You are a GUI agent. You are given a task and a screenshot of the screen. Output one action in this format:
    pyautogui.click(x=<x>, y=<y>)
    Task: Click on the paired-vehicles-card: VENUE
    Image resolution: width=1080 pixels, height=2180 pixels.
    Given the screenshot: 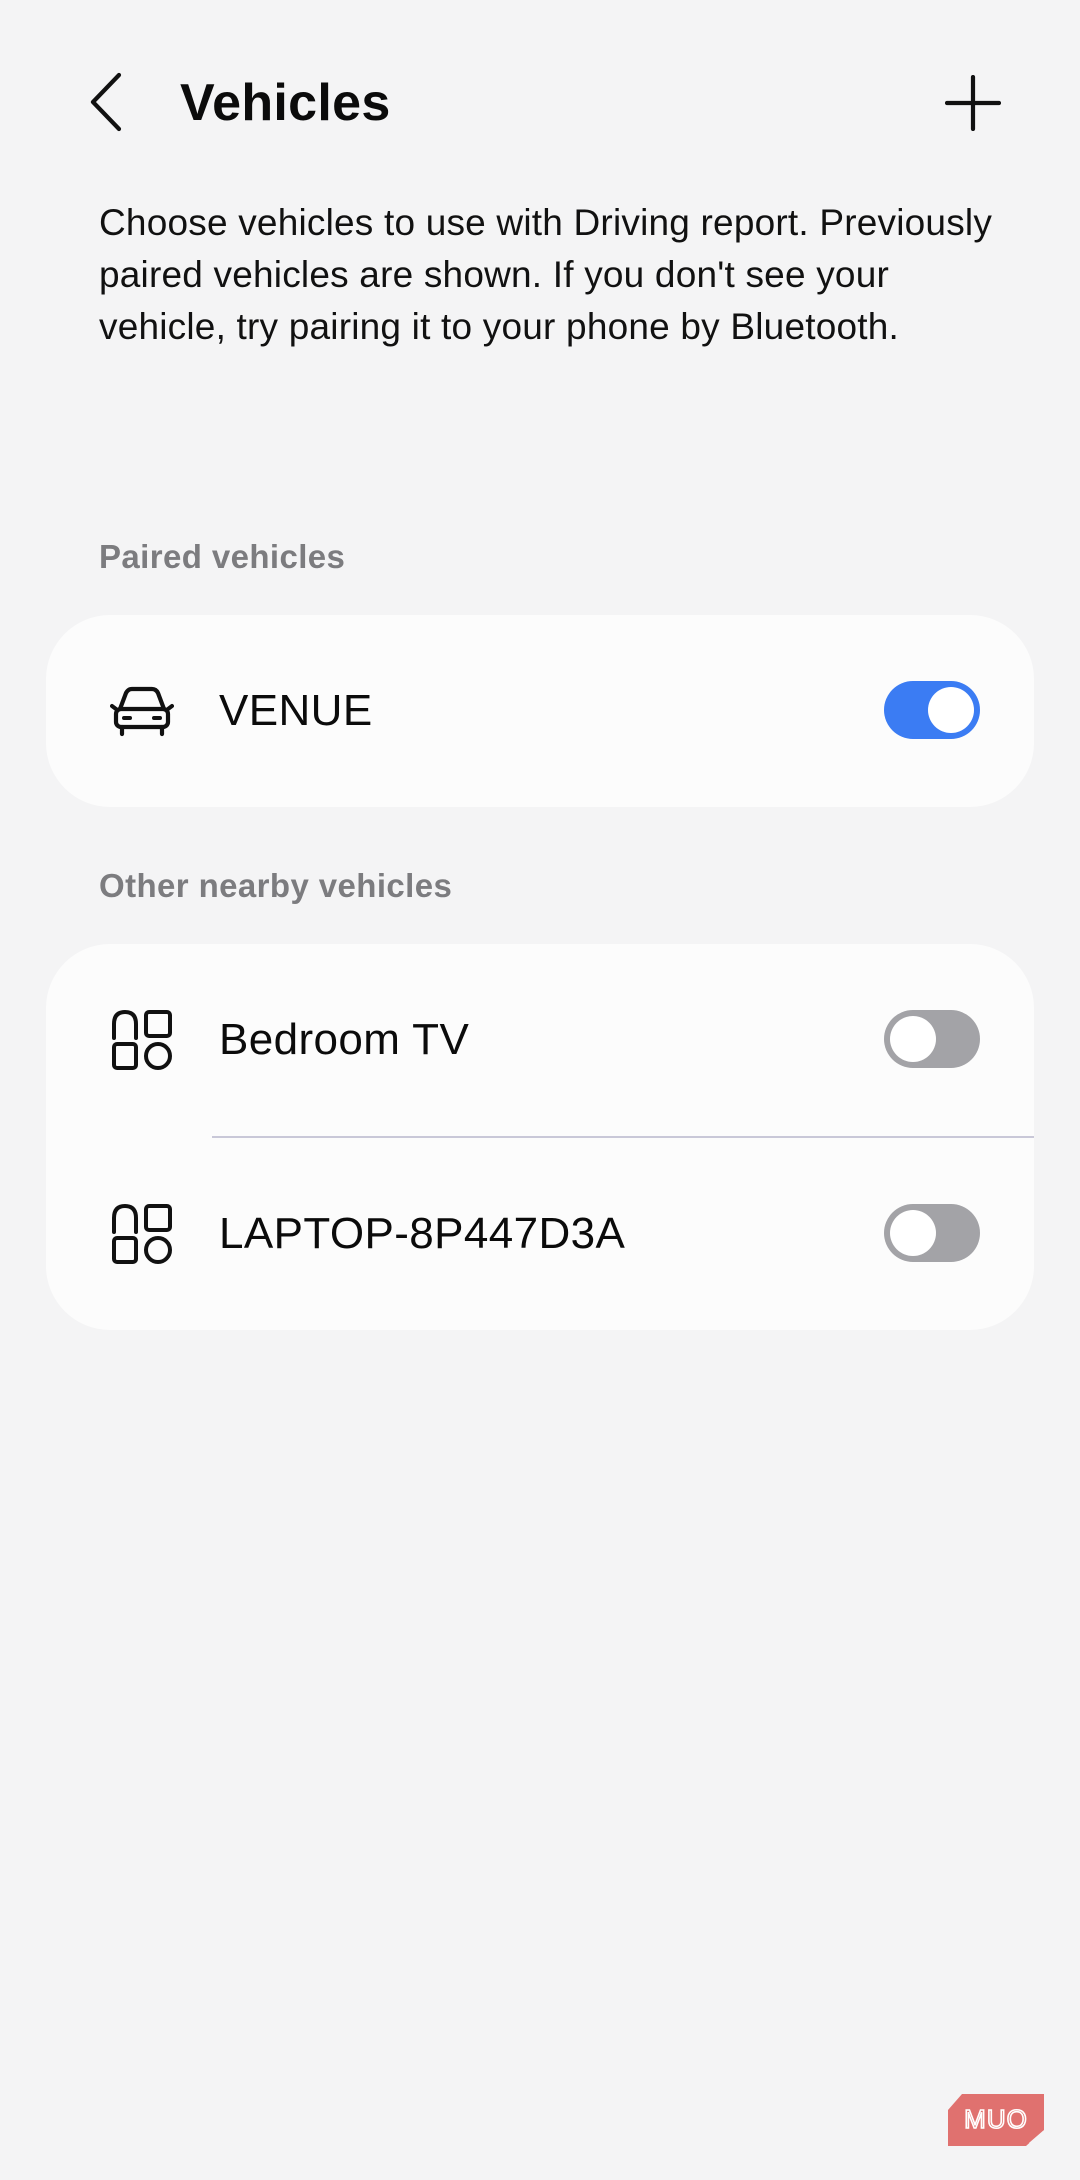 What is the action you would take?
    pyautogui.click(x=540, y=711)
    